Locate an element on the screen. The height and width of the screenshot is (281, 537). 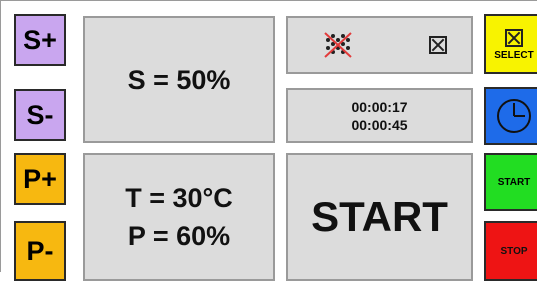
pressure-increase-button: P+ is located at coordinates (40, 179).